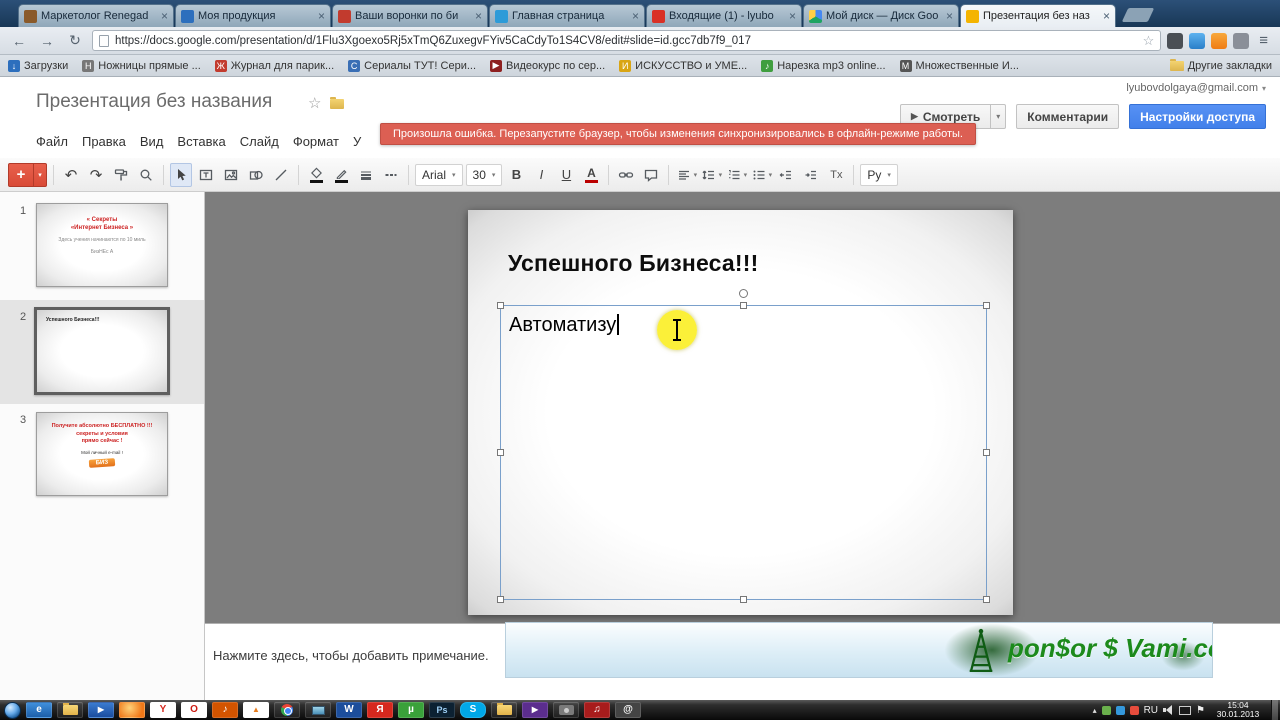  I want to click on browser-tab-3: Ваши воронки по би ×, so click(410, 15).